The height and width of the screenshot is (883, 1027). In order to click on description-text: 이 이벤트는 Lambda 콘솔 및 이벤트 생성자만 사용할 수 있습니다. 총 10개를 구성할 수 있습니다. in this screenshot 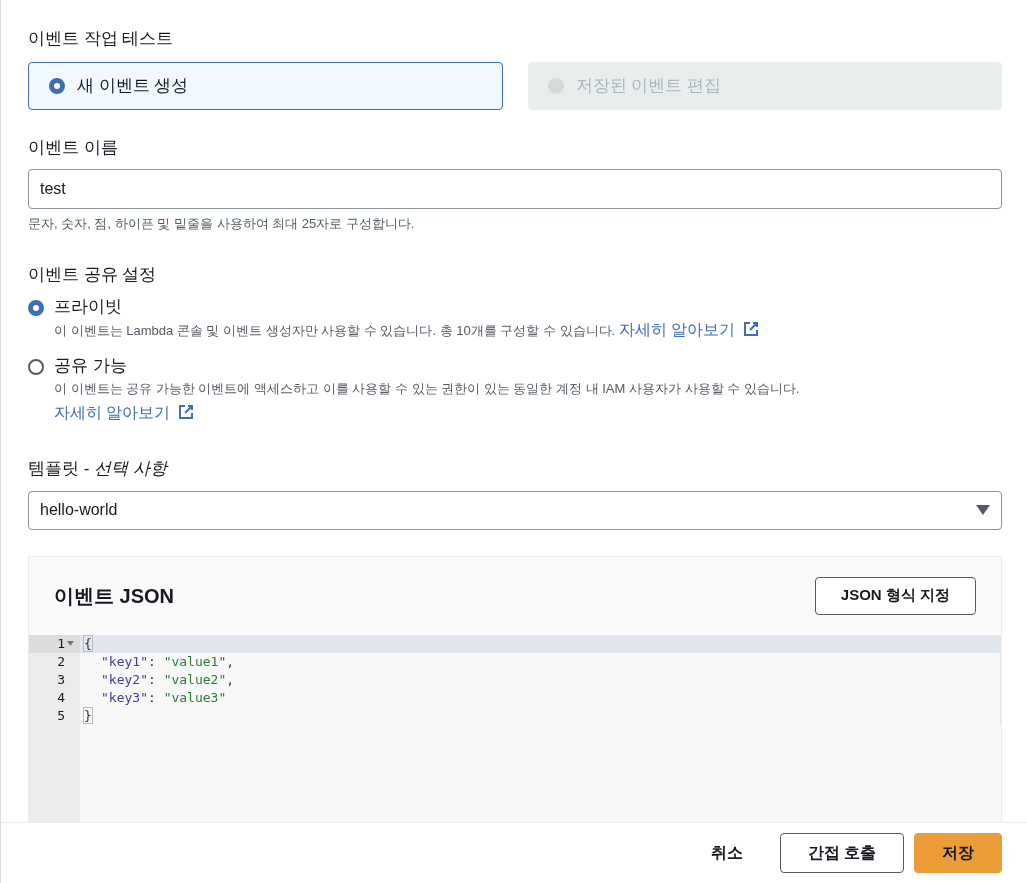, I will do `click(335, 330)`.